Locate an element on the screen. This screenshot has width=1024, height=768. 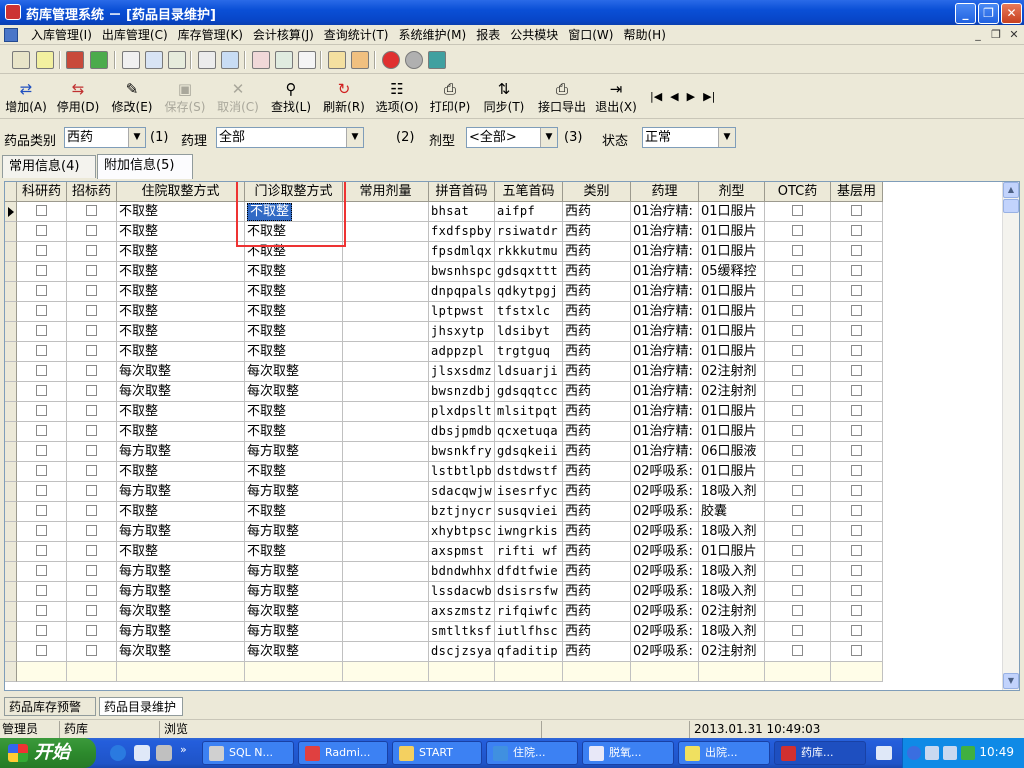
calculator-icon is located at coordinates (261, 60).